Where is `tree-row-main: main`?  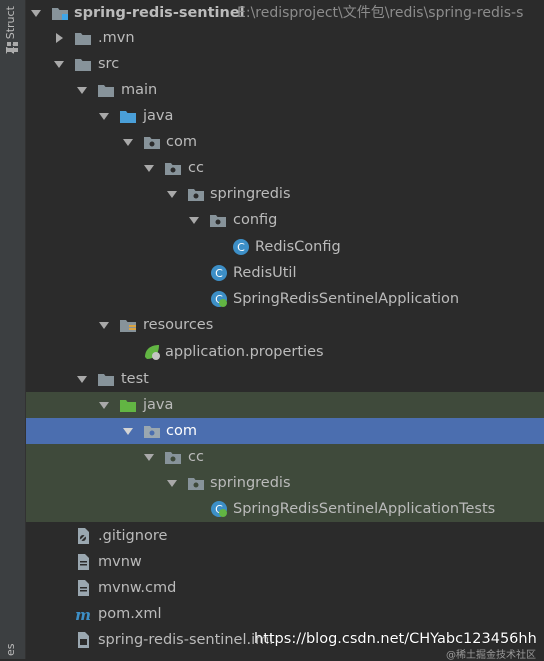 tree-row-main: main is located at coordinates (285, 90).